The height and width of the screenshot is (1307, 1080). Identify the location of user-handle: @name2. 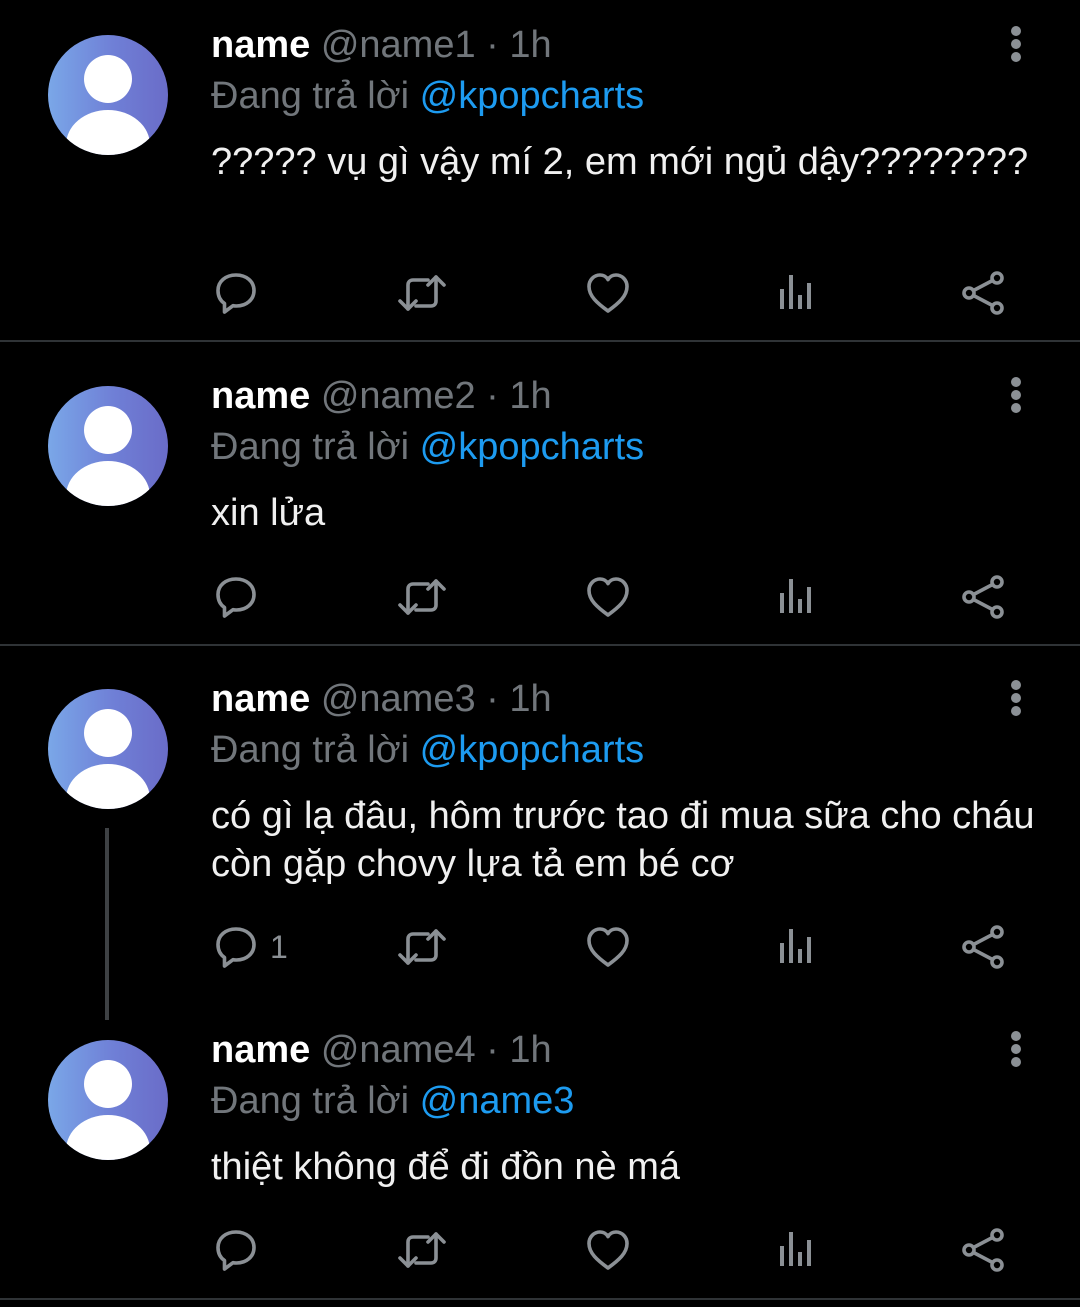
(398, 396).